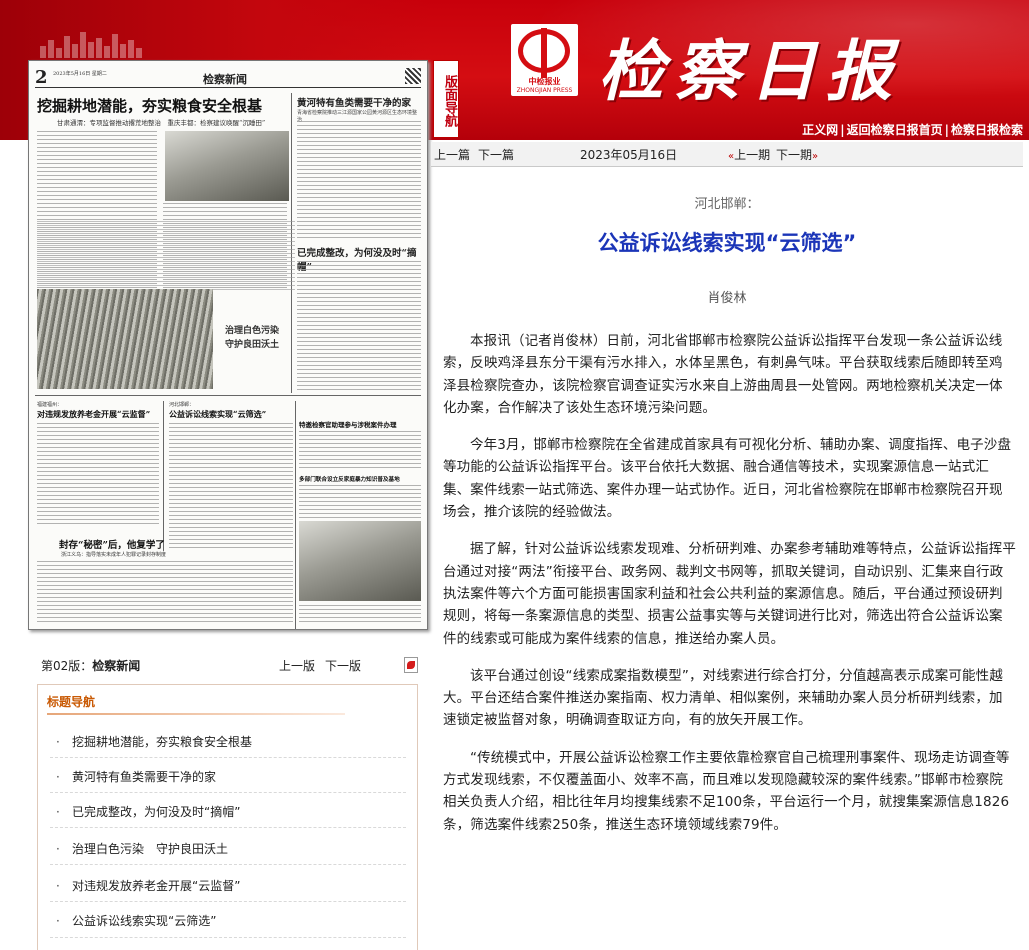  I want to click on np-kicker-fuzhou: 福建福州：, so click(50, 405).